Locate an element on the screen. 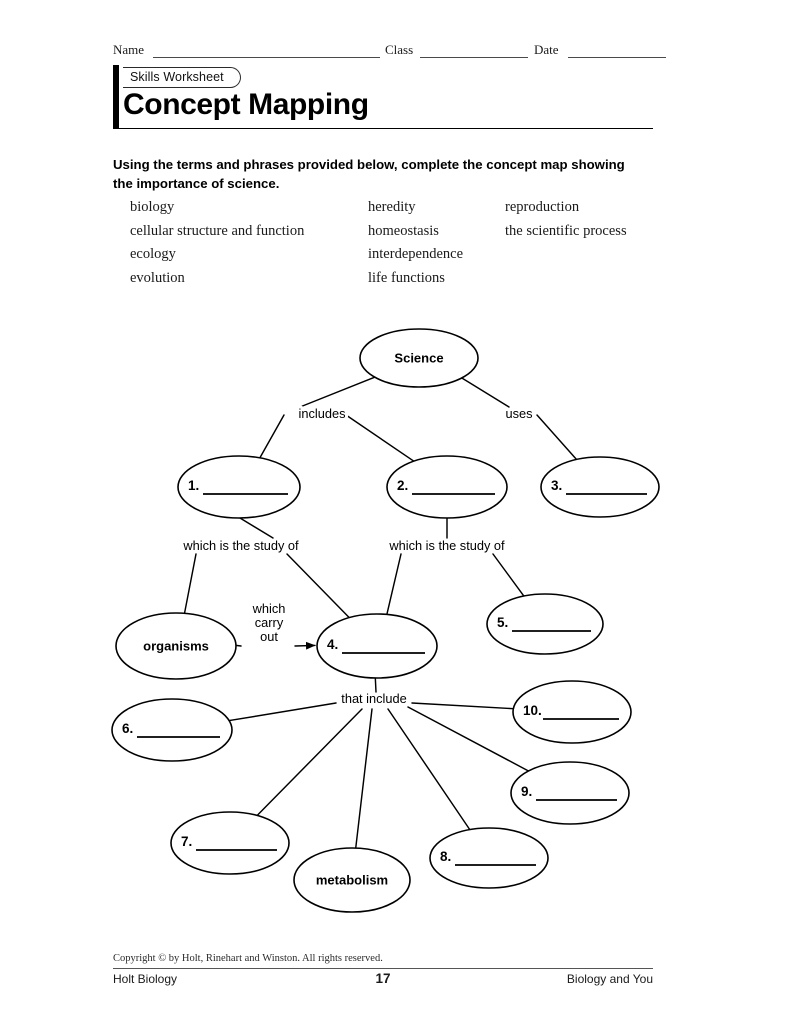 Image resolution: width=791 pixels, height=1024 pixels. edge-label-text: includes is located at coordinates (322, 413).